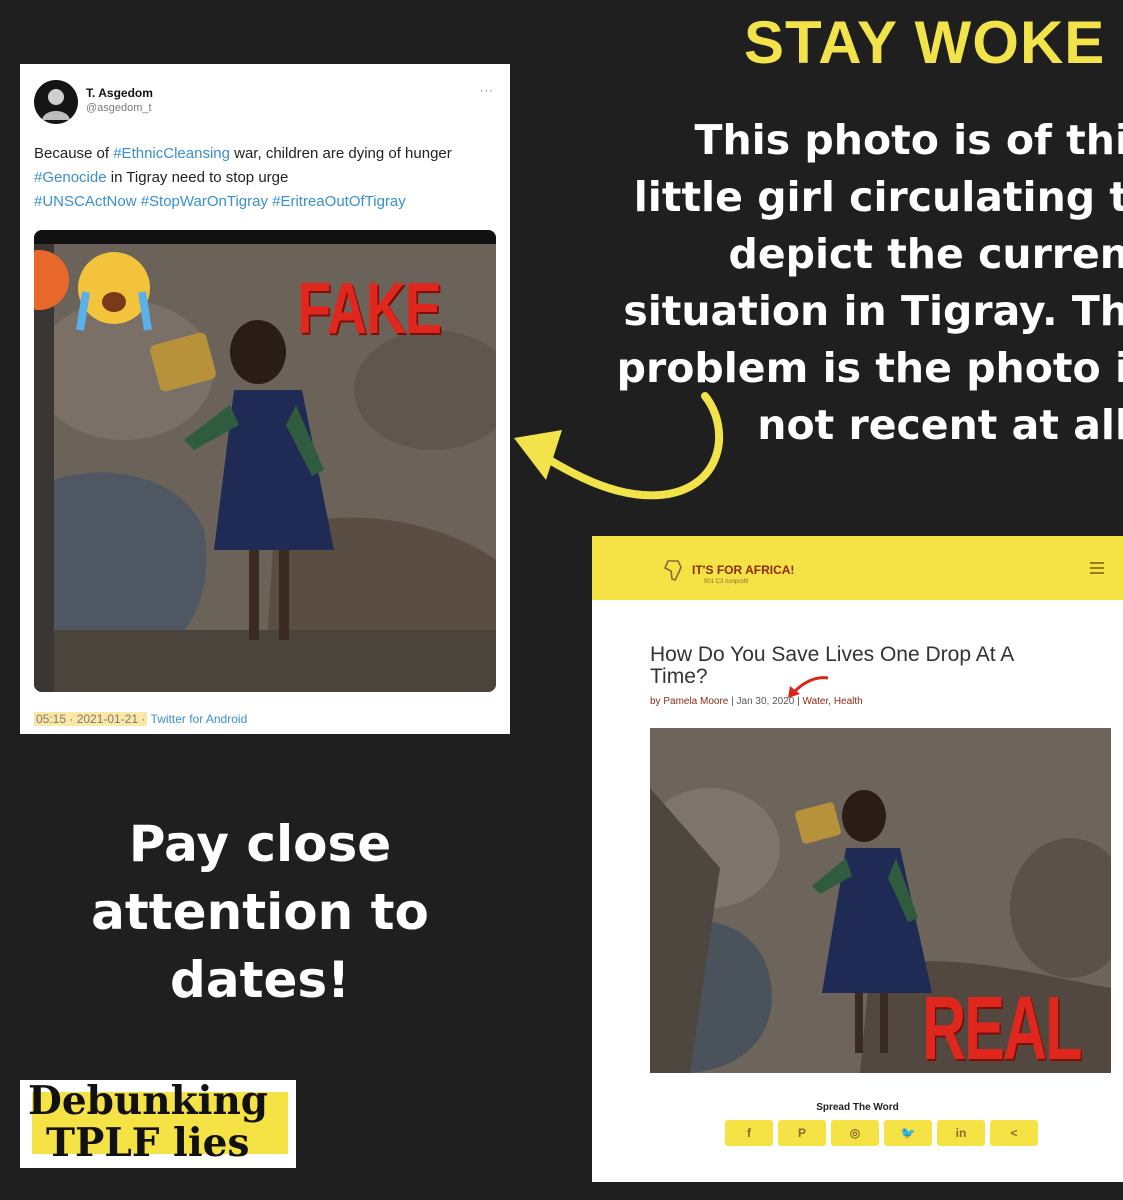 Image resolution: width=1123 pixels, height=1200 pixels. I want to click on tweet-meta: 05:15 · 2021-01-21 · Twitter for Android, so click(140, 719).